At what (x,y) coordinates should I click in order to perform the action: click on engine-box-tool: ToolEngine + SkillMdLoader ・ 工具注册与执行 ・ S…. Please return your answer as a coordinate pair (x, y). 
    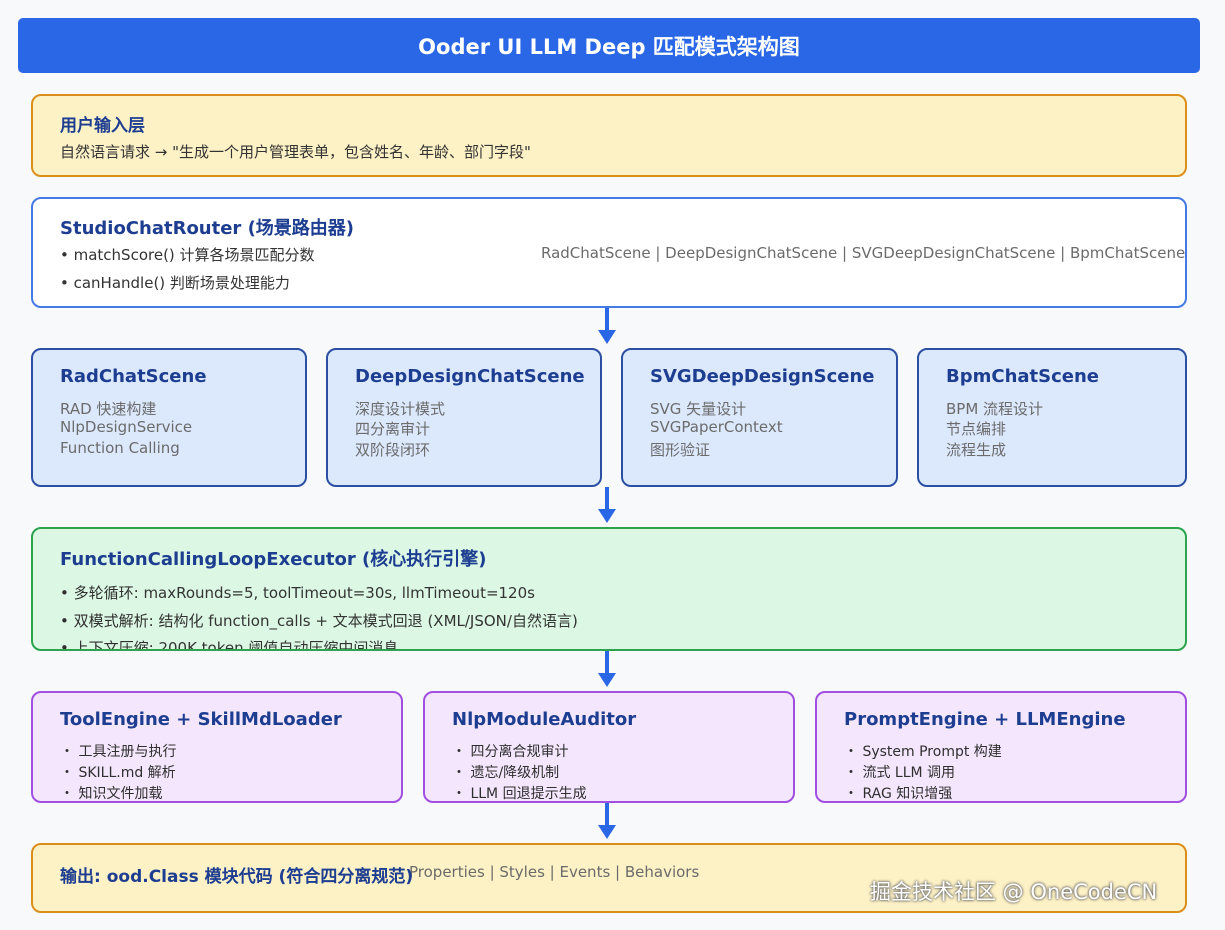
    Looking at the image, I should click on (217, 747).